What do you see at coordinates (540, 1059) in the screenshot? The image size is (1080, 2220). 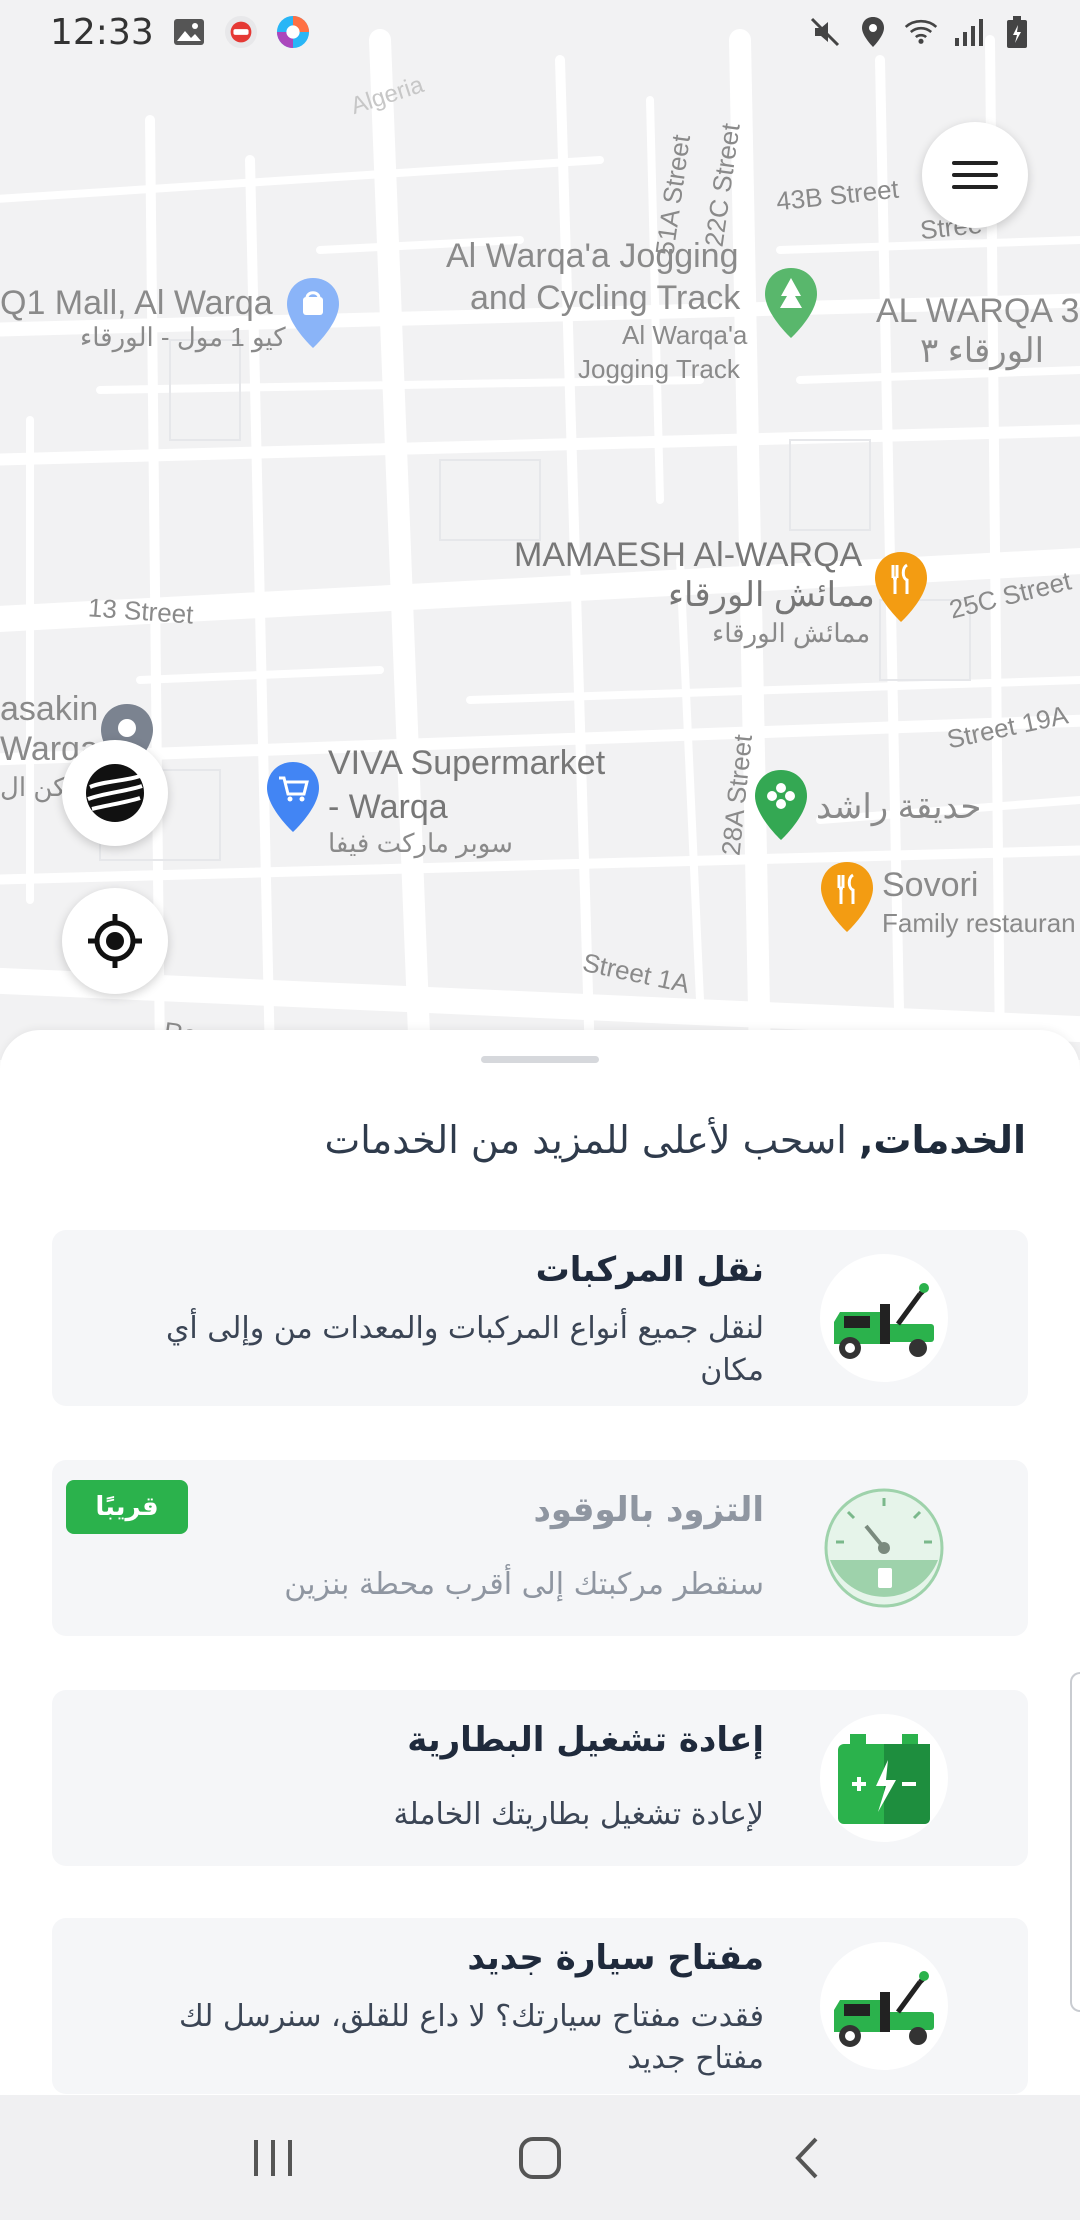 I see `sheet-drag-handle` at bounding box center [540, 1059].